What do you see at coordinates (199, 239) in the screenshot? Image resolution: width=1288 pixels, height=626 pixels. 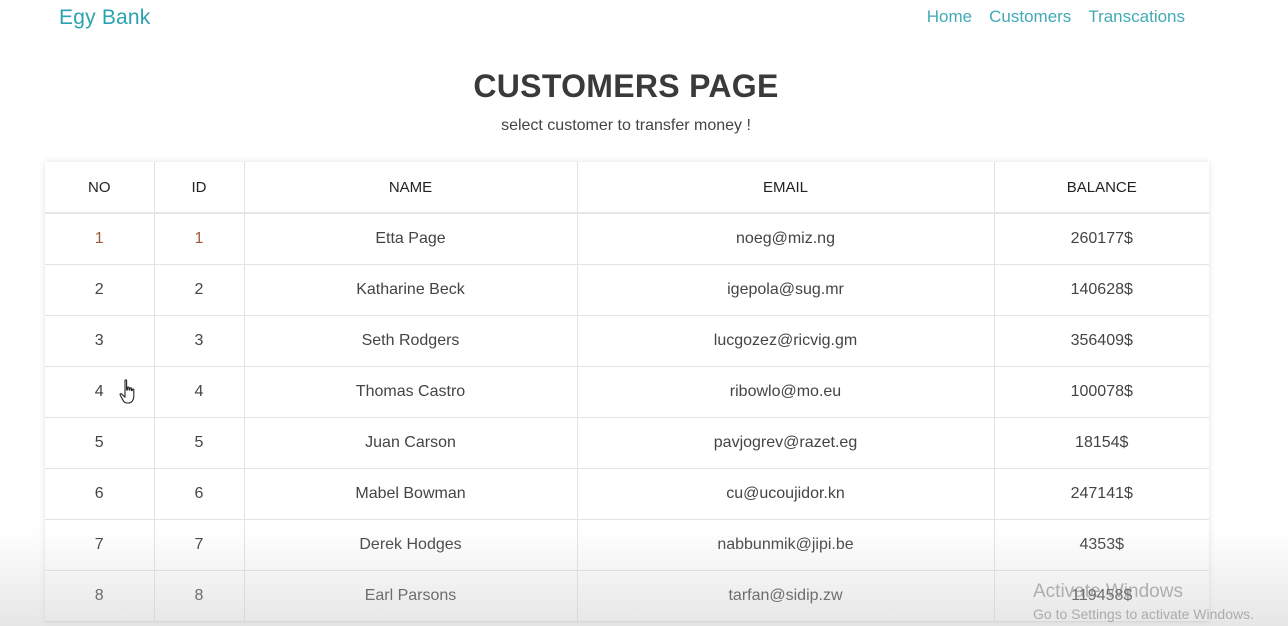 I see `cell-id: 1` at bounding box center [199, 239].